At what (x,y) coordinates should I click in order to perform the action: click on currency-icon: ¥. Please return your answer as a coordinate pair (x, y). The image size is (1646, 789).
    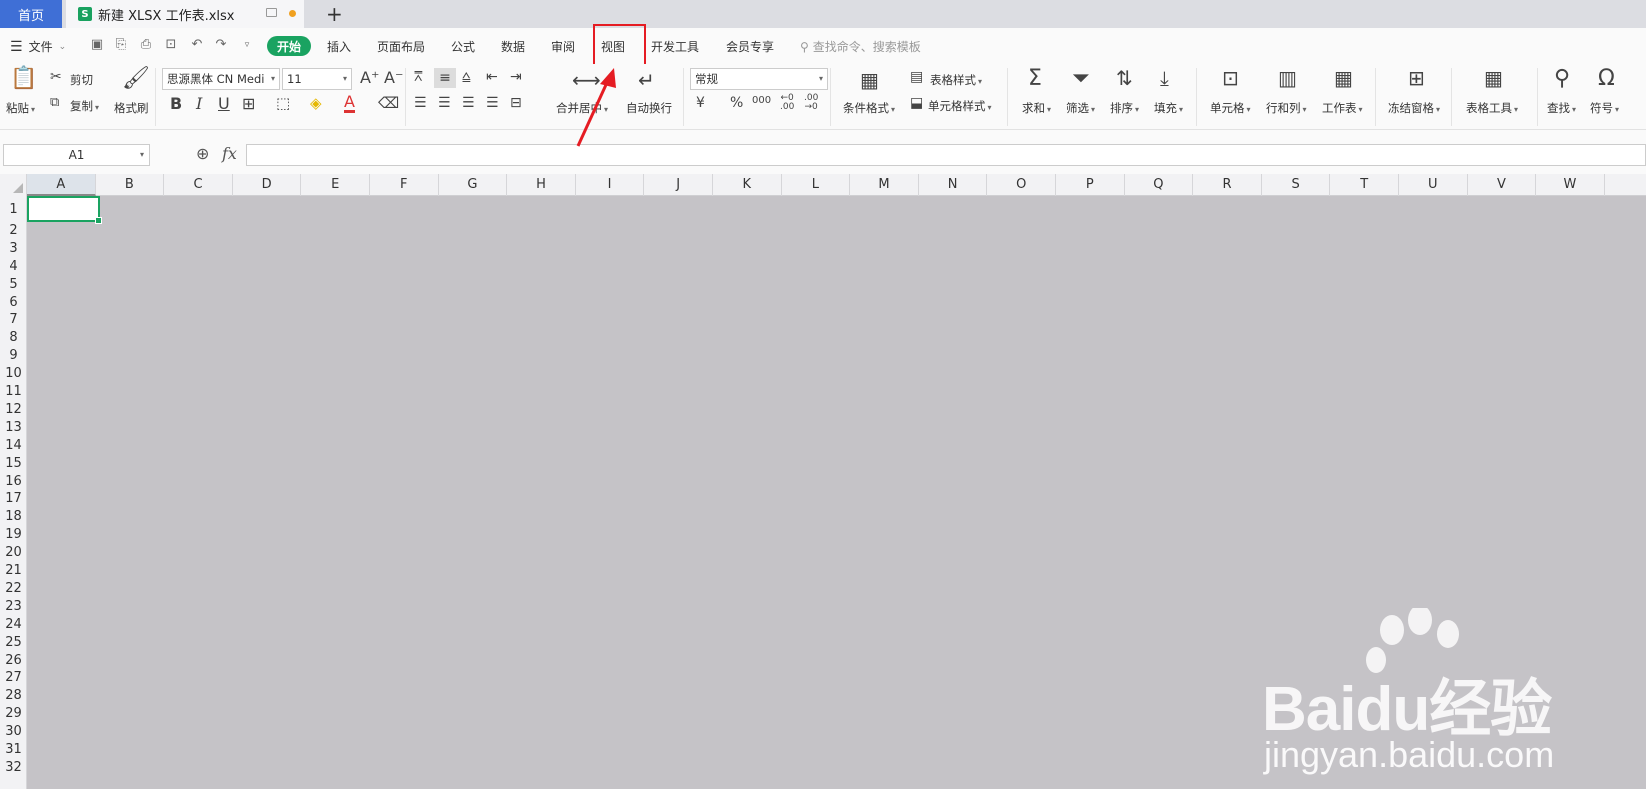
    Looking at the image, I should click on (700, 103).